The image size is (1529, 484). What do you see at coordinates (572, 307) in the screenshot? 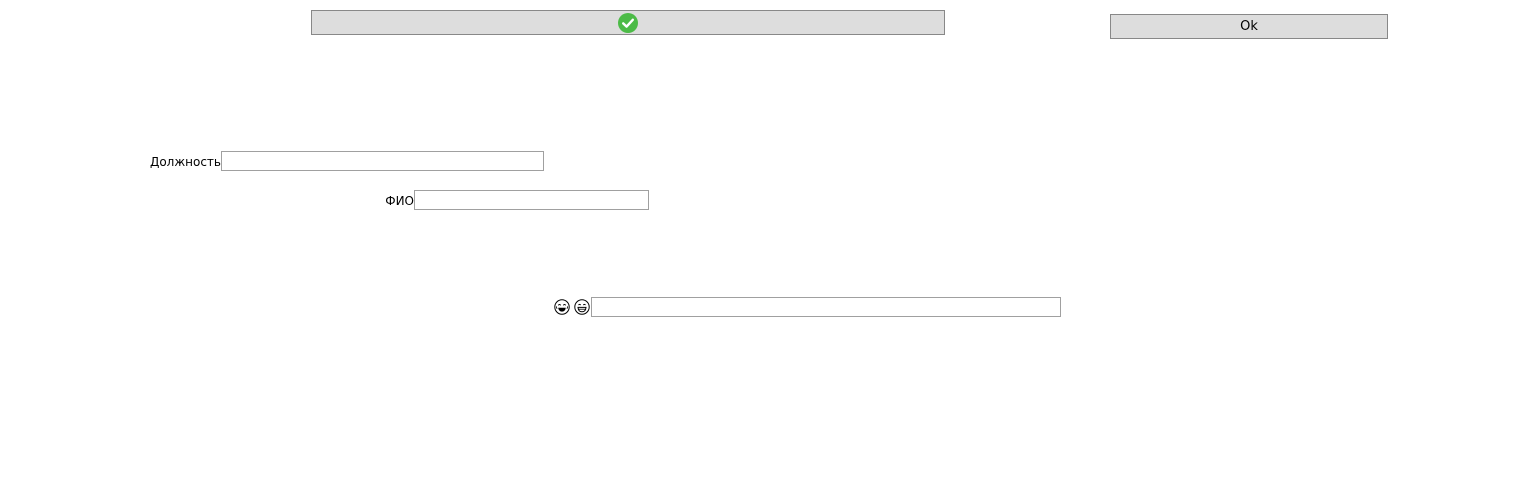
I see `emoji-label` at bounding box center [572, 307].